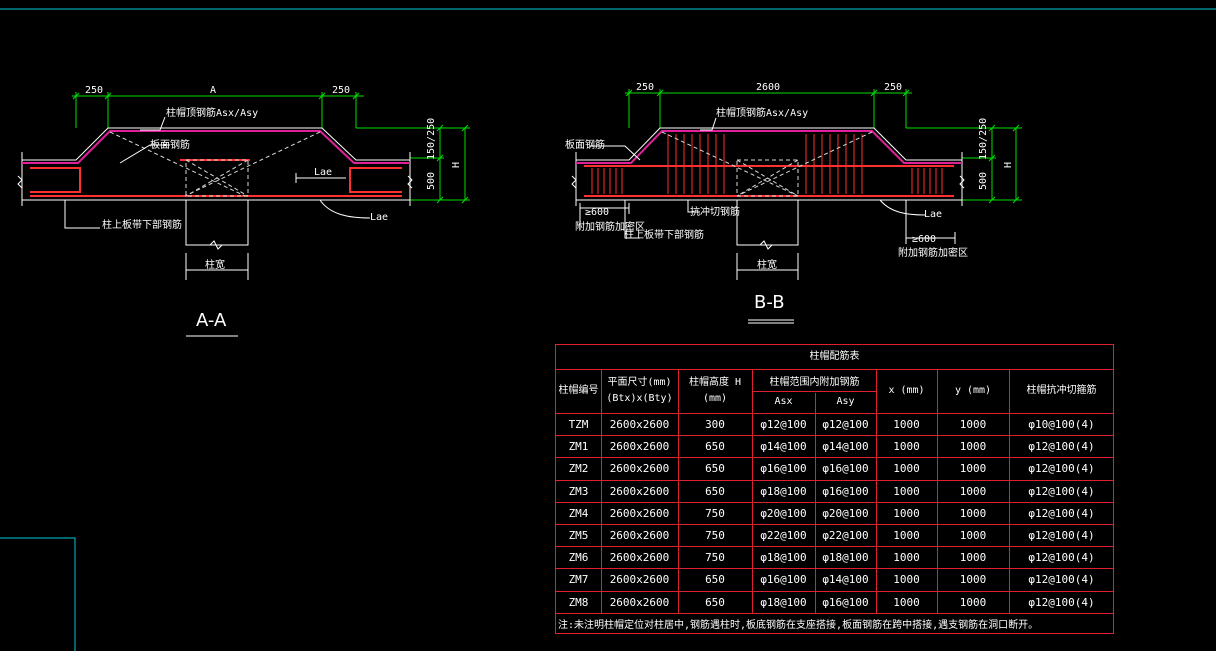 The width and height of the screenshot is (1216, 651). I want to click on bb-label-colbot: 柱上板带下部钢筋, so click(664, 234).